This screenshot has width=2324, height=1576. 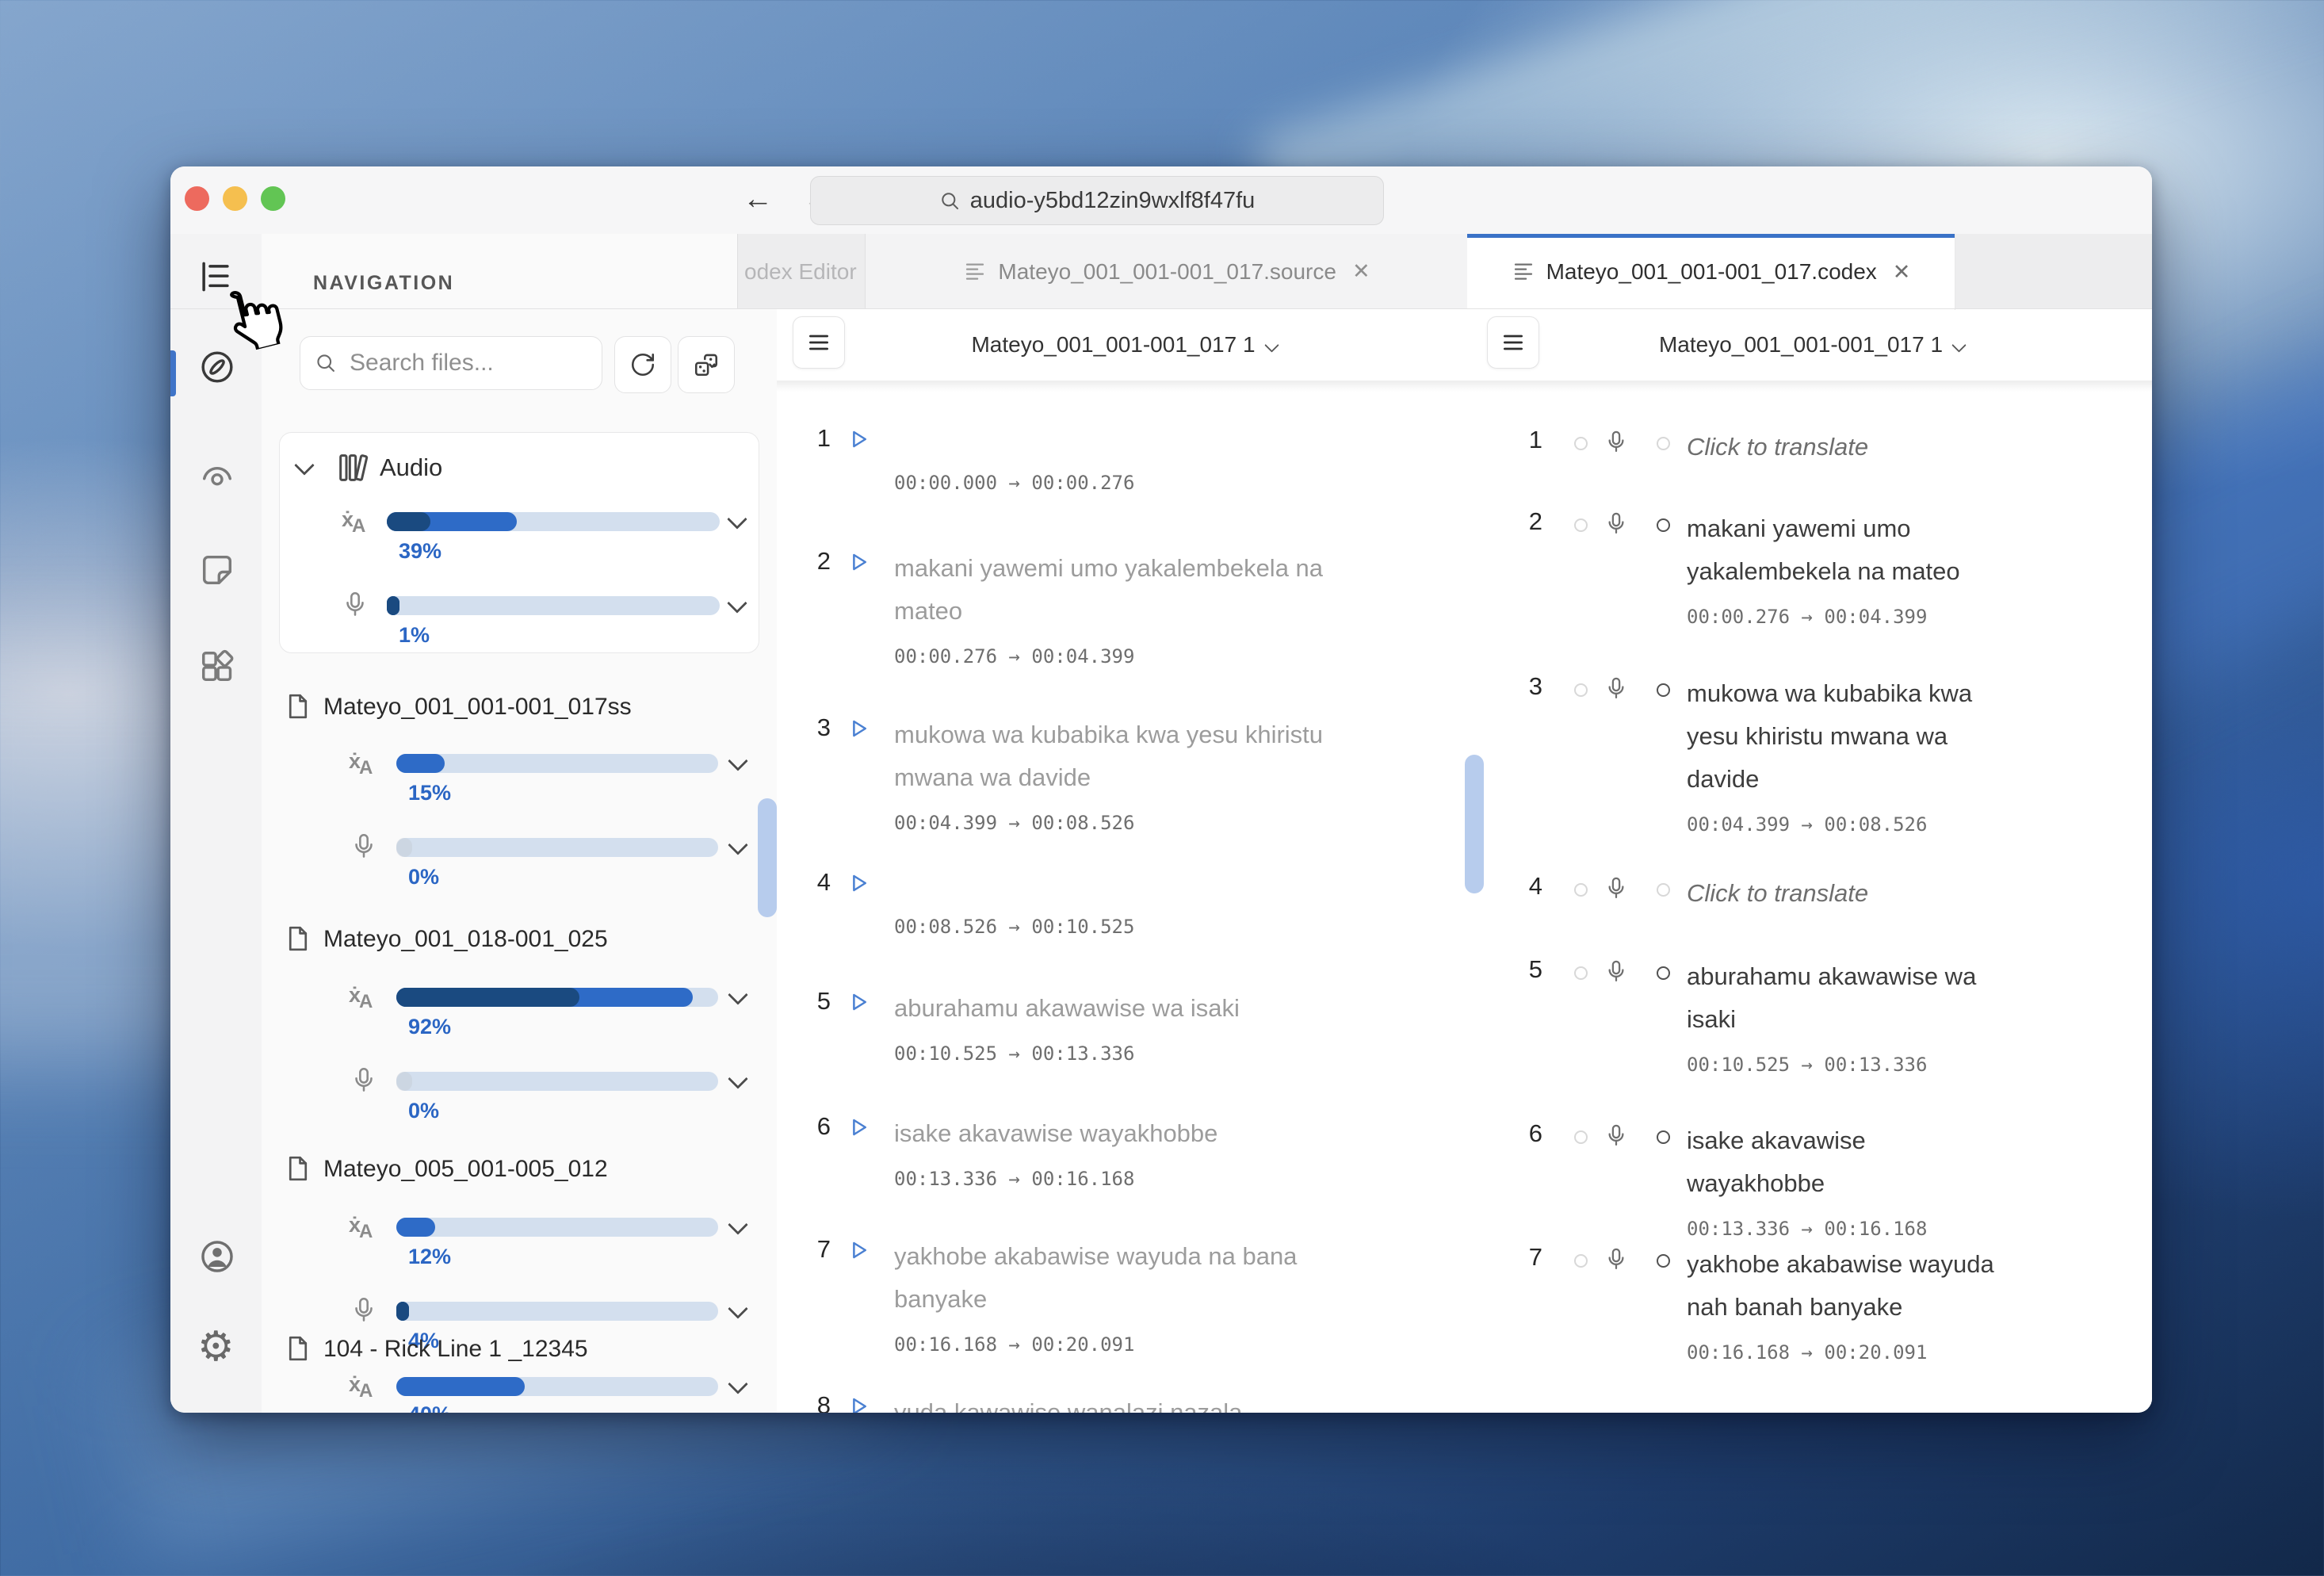 What do you see at coordinates (217, 475) in the screenshot?
I see `preview-eye-icon` at bounding box center [217, 475].